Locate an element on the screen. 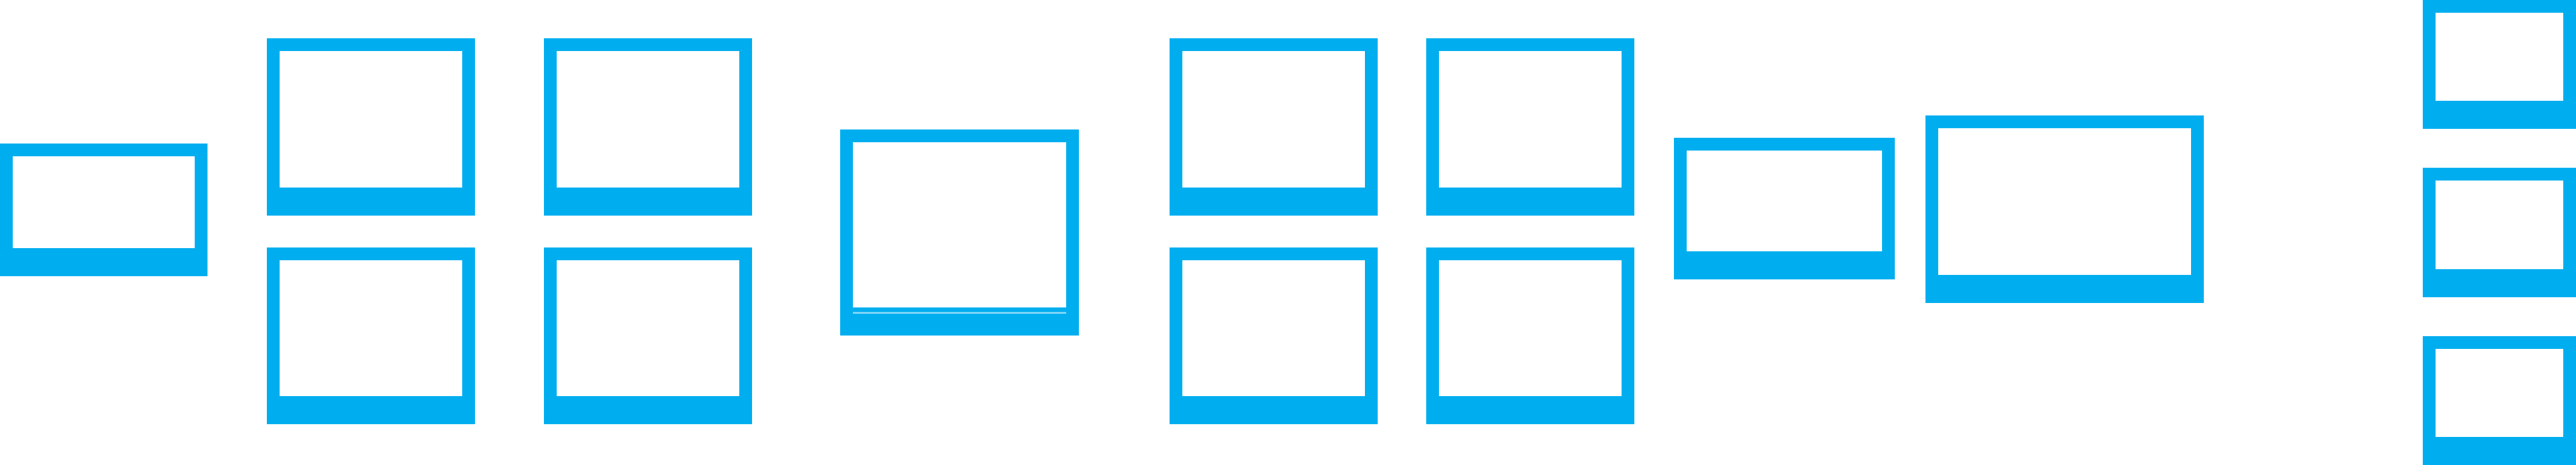 The width and height of the screenshot is (2576, 465). frame-stack-c-bottom is located at coordinates (1274, 335).